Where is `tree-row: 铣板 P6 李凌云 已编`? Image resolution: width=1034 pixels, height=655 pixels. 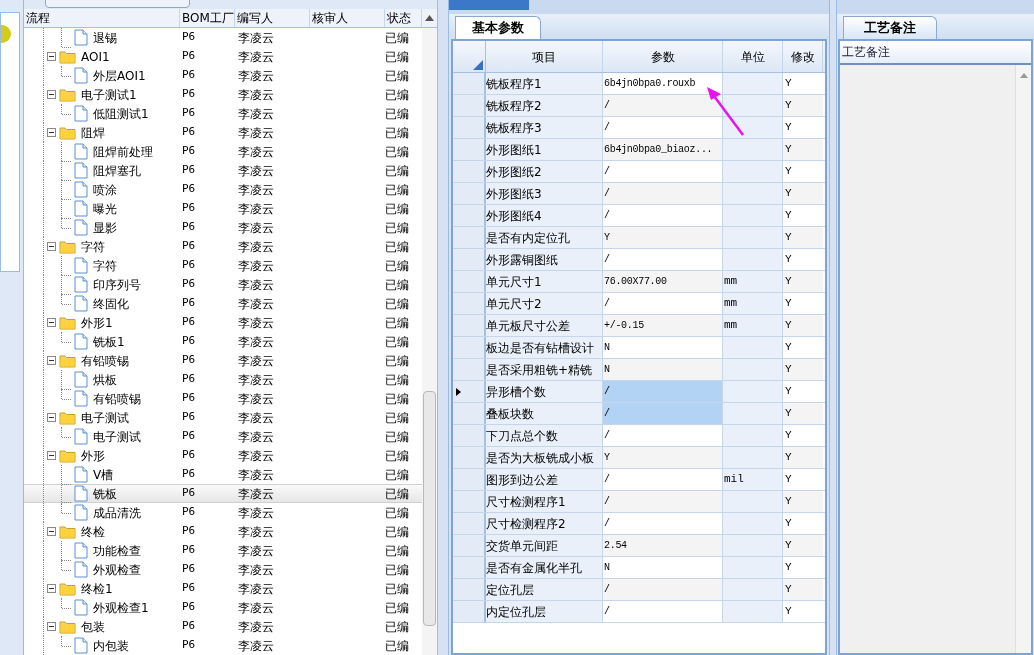 tree-row: 铣板 P6 李凌云 已编 is located at coordinates (223, 493).